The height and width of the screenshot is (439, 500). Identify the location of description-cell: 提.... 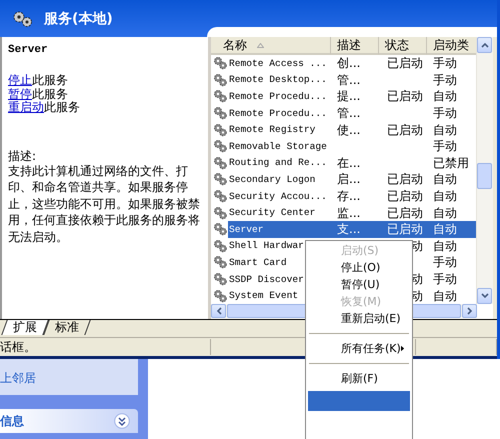
(348, 96).